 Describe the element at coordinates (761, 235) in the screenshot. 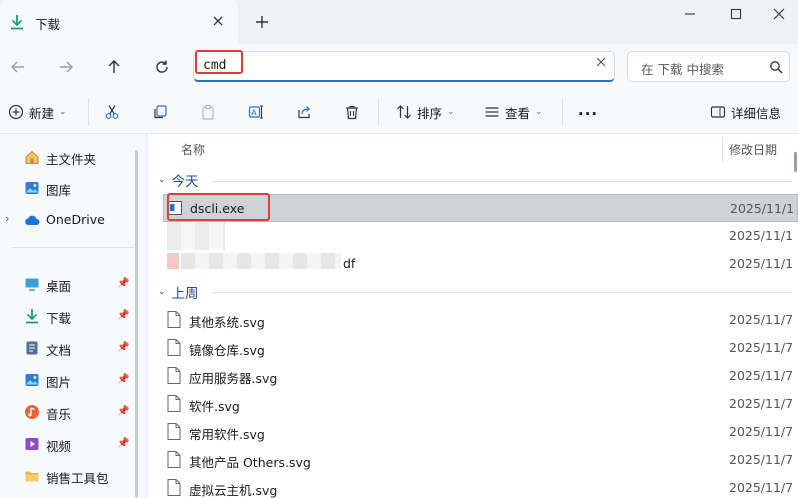

I see `file-date: 2025/11/1` at that location.